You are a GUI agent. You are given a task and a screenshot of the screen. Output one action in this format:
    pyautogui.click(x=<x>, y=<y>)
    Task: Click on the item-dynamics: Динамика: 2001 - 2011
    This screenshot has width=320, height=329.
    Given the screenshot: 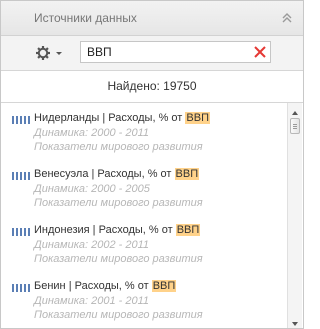 What is the action you would take?
    pyautogui.click(x=92, y=301)
    